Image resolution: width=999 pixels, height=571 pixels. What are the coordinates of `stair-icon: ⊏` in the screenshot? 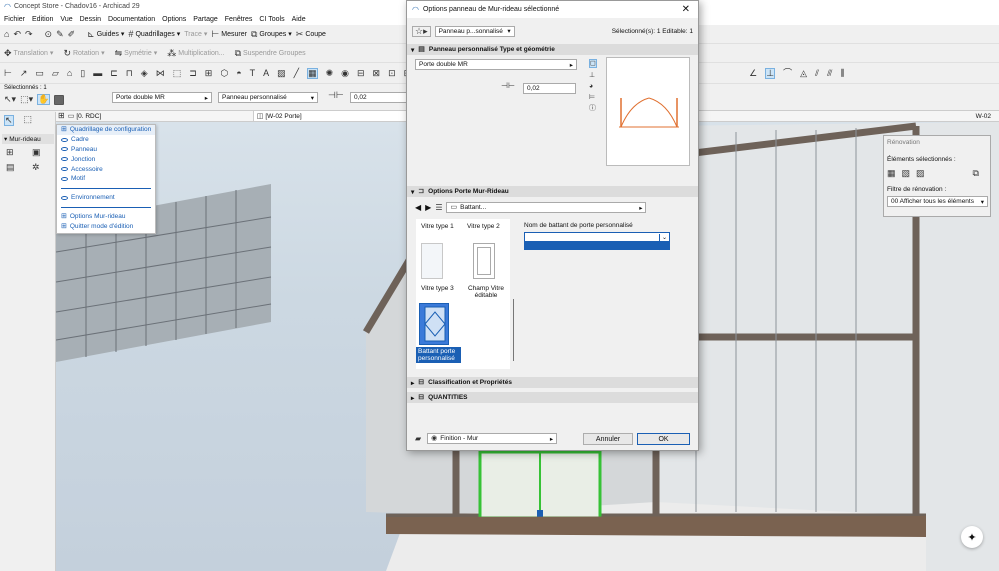 It's located at (114, 73).